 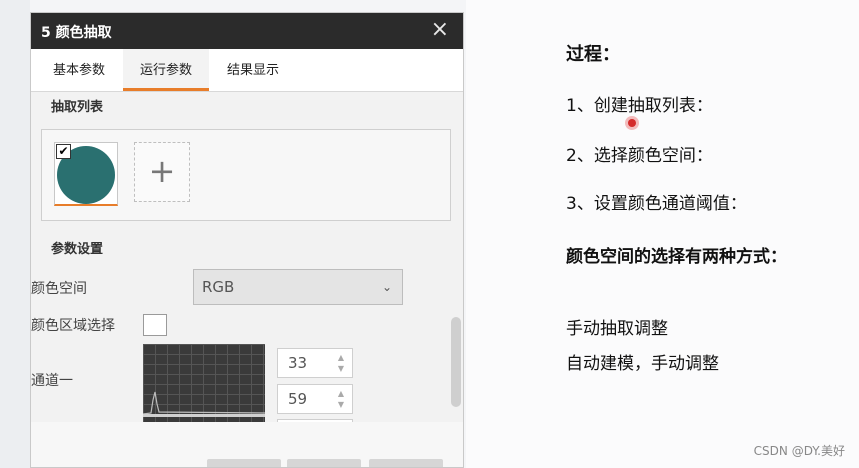 I want to click on left-background, so click(x=15, y=234).